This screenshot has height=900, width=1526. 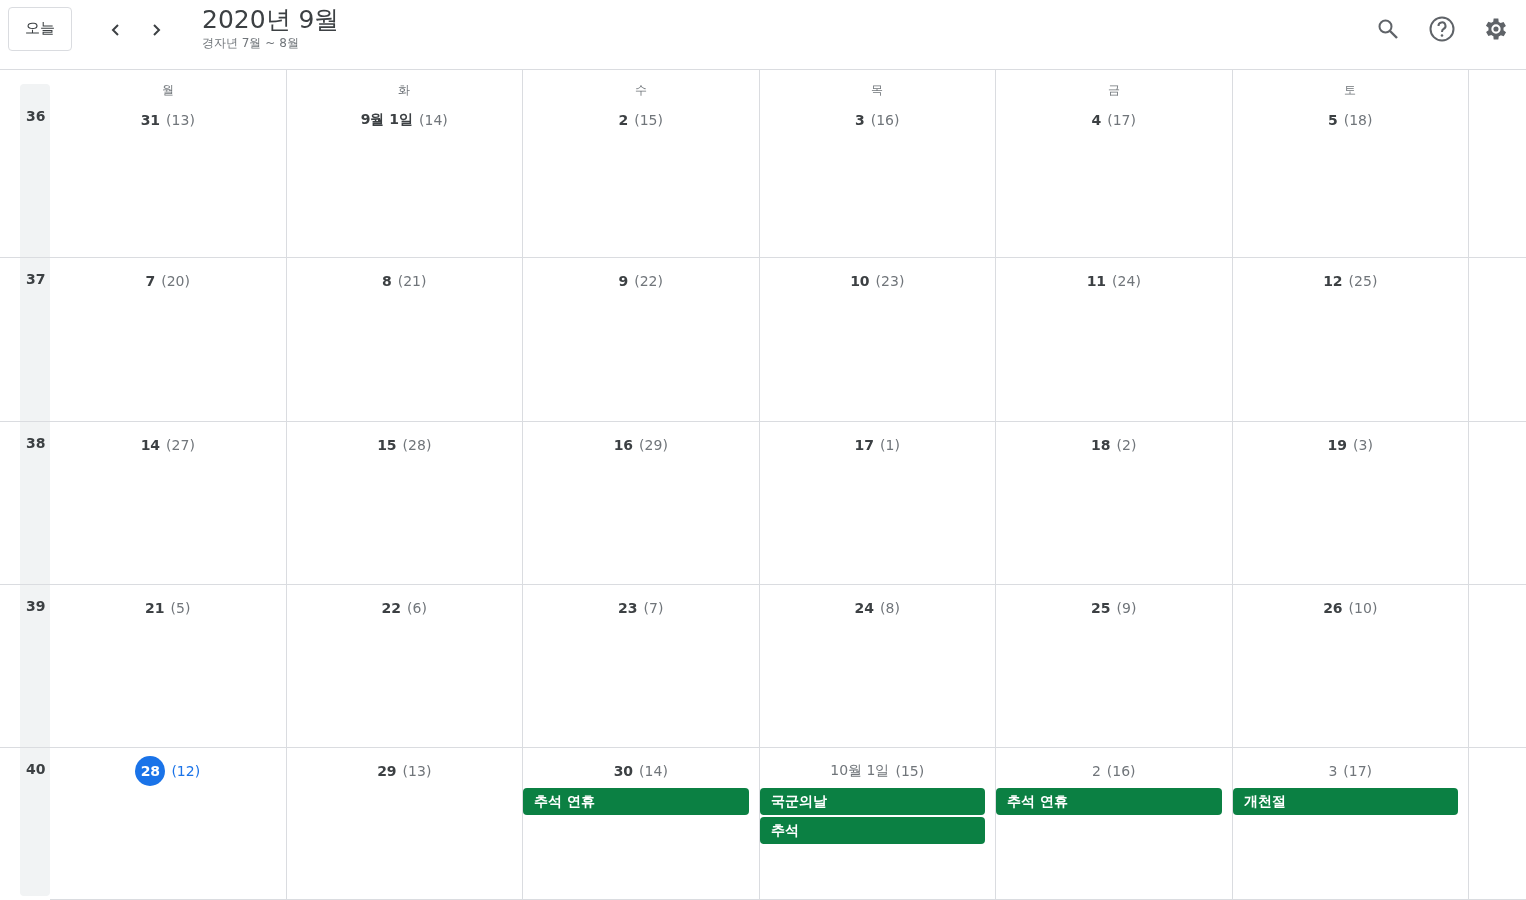 I want to click on lunar-date: (2), so click(x=1126, y=445).